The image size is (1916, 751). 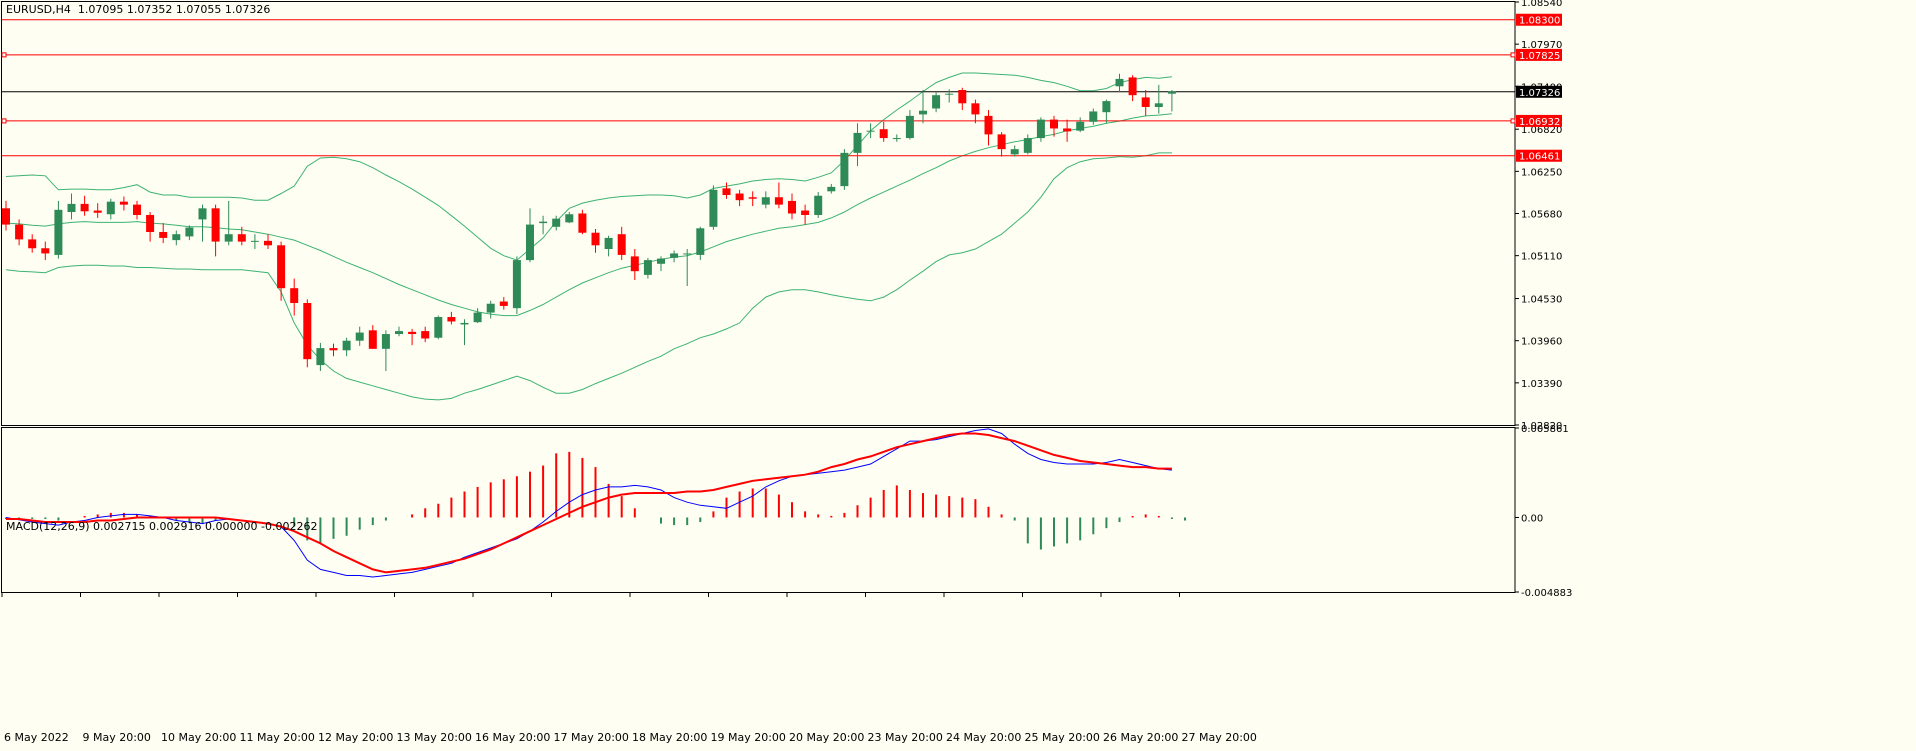 What do you see at coordinates (1539, 122) in the screenshot?
I see `level-price-label: 1.06932` at bounding box center [1539, 122].